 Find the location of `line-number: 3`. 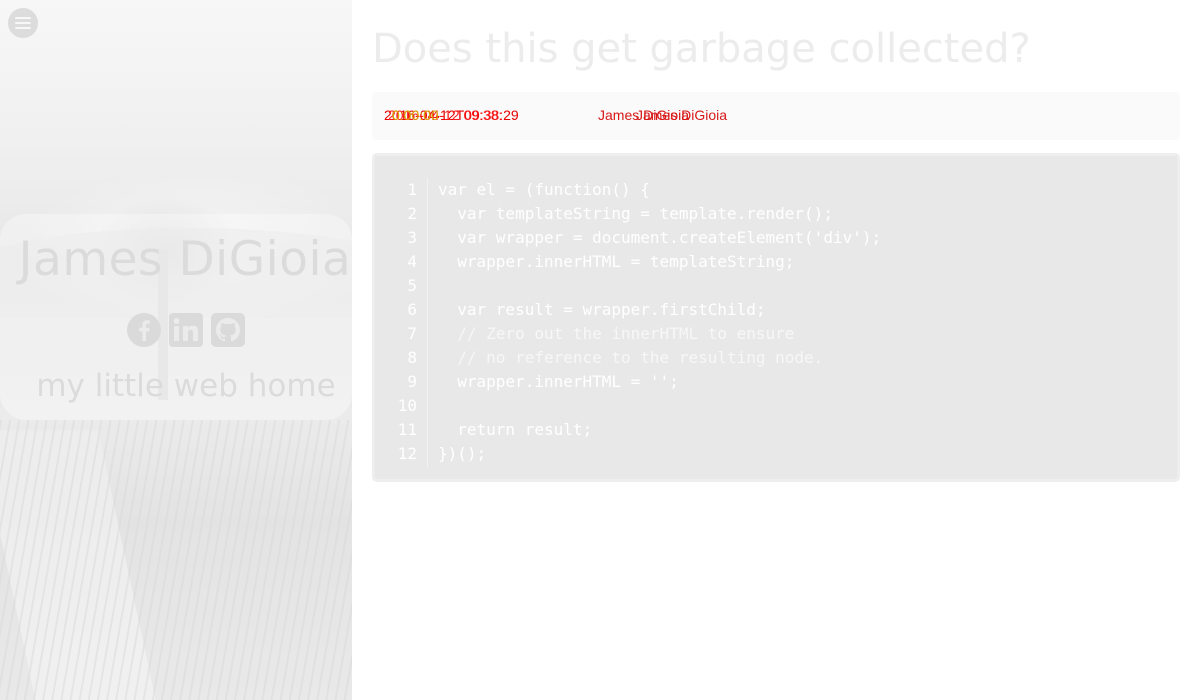

line-number: 3 is located at coordinates (412, 237).